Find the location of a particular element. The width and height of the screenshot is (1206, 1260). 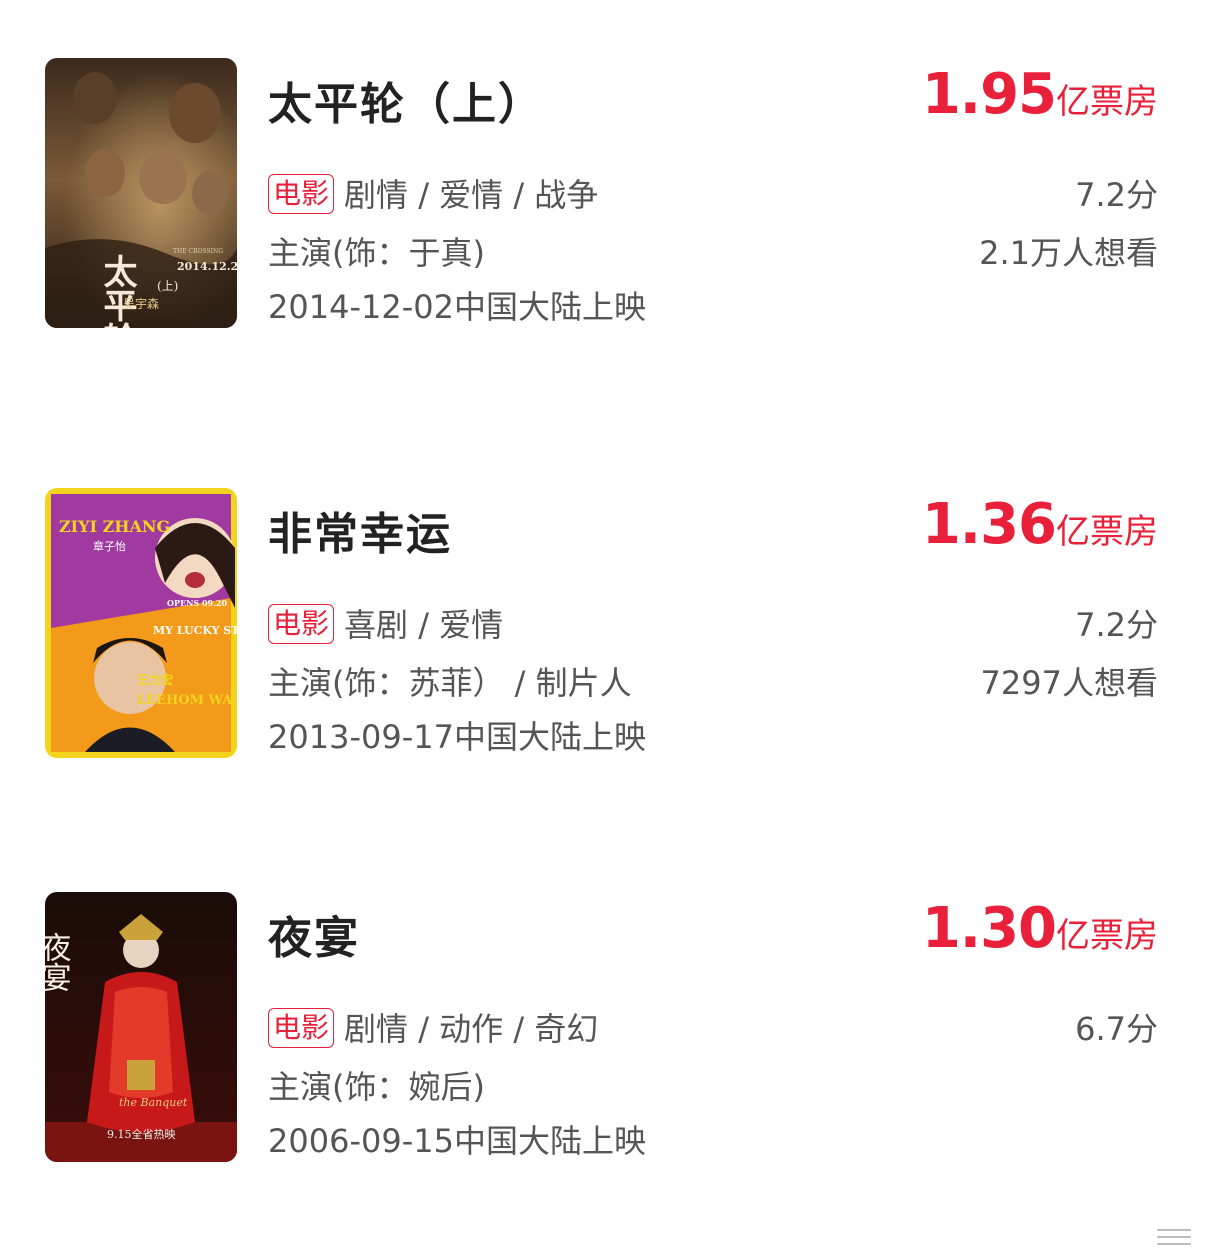

box-office: 1.95亿票房 is located at coordinates (1040, 94).